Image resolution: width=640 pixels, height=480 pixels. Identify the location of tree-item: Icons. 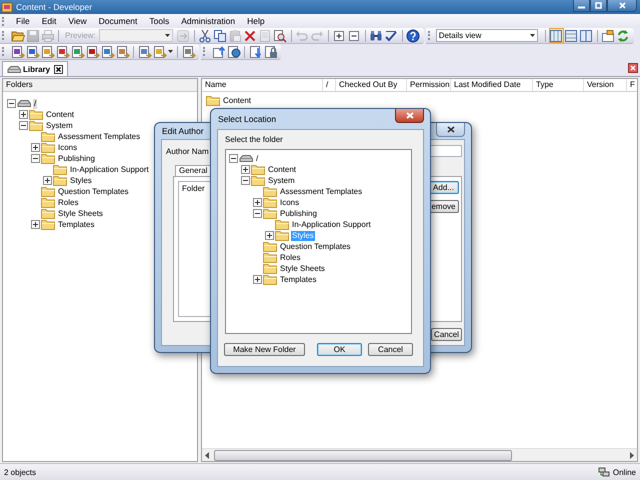
(67, 147).